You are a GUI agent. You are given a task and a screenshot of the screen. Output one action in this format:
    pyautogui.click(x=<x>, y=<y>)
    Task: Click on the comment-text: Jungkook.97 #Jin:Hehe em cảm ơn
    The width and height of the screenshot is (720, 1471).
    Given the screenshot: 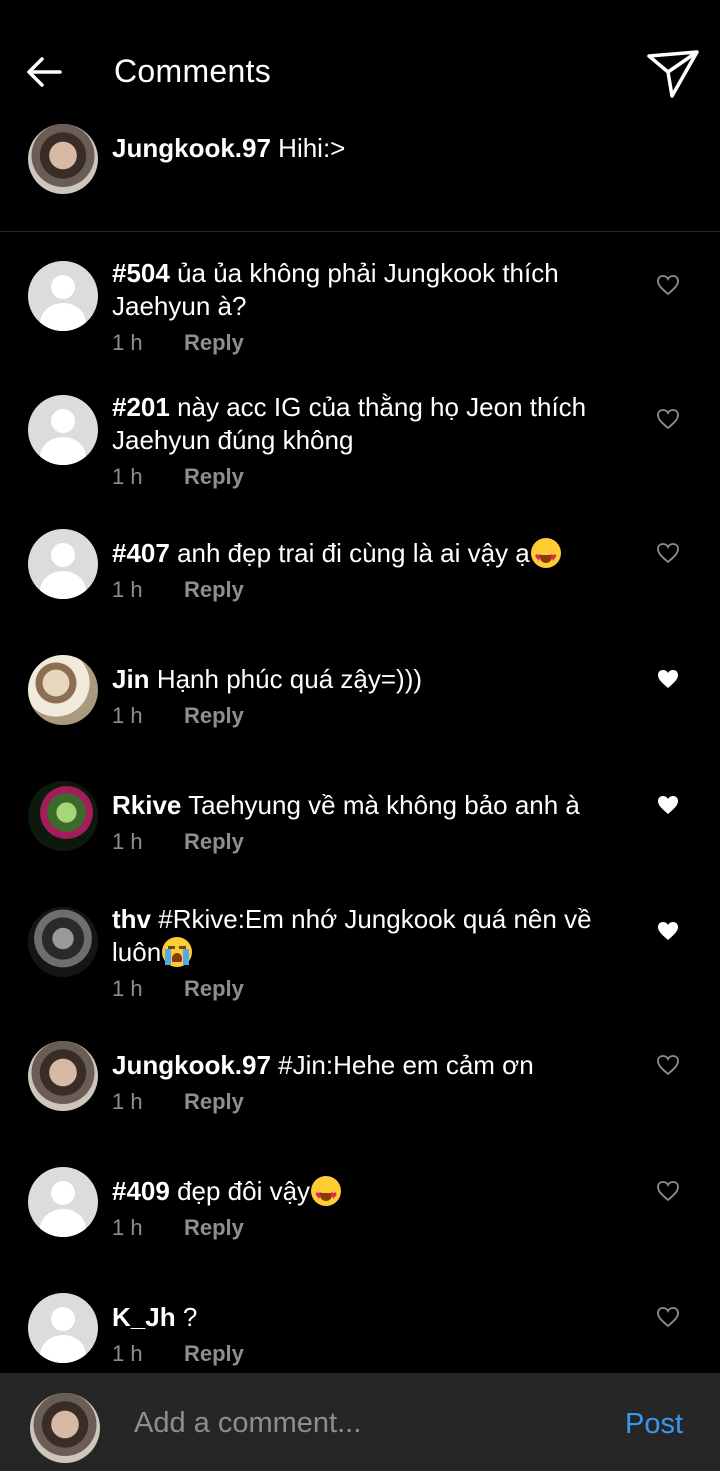 What is the action you would take?
    pyautogui.click(x=372, y=1065)
    